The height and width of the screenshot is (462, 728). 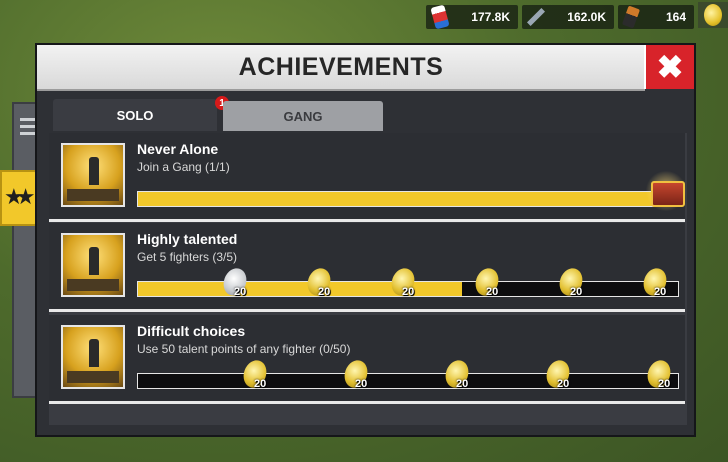 I want to click on side-tab-achievements: ★★, so click(x=20, y=198).